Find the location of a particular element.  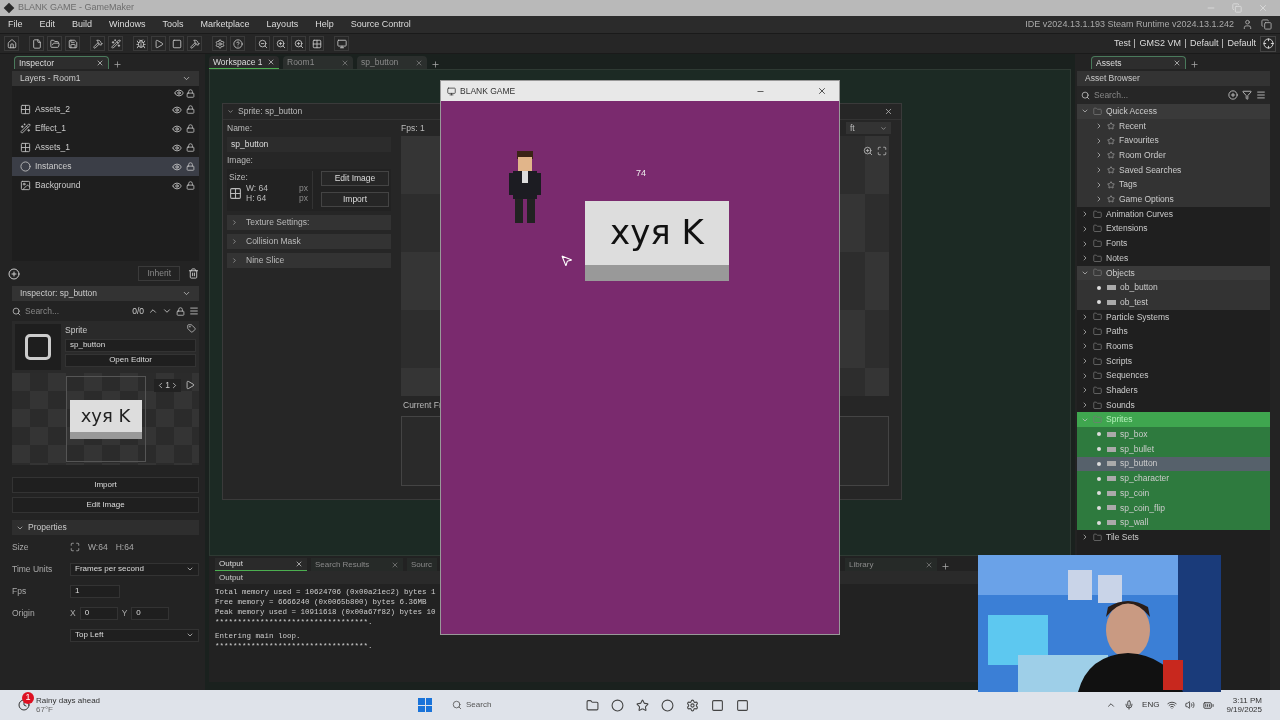

tree-item: Scripts is located at coordinates (1119, 361).